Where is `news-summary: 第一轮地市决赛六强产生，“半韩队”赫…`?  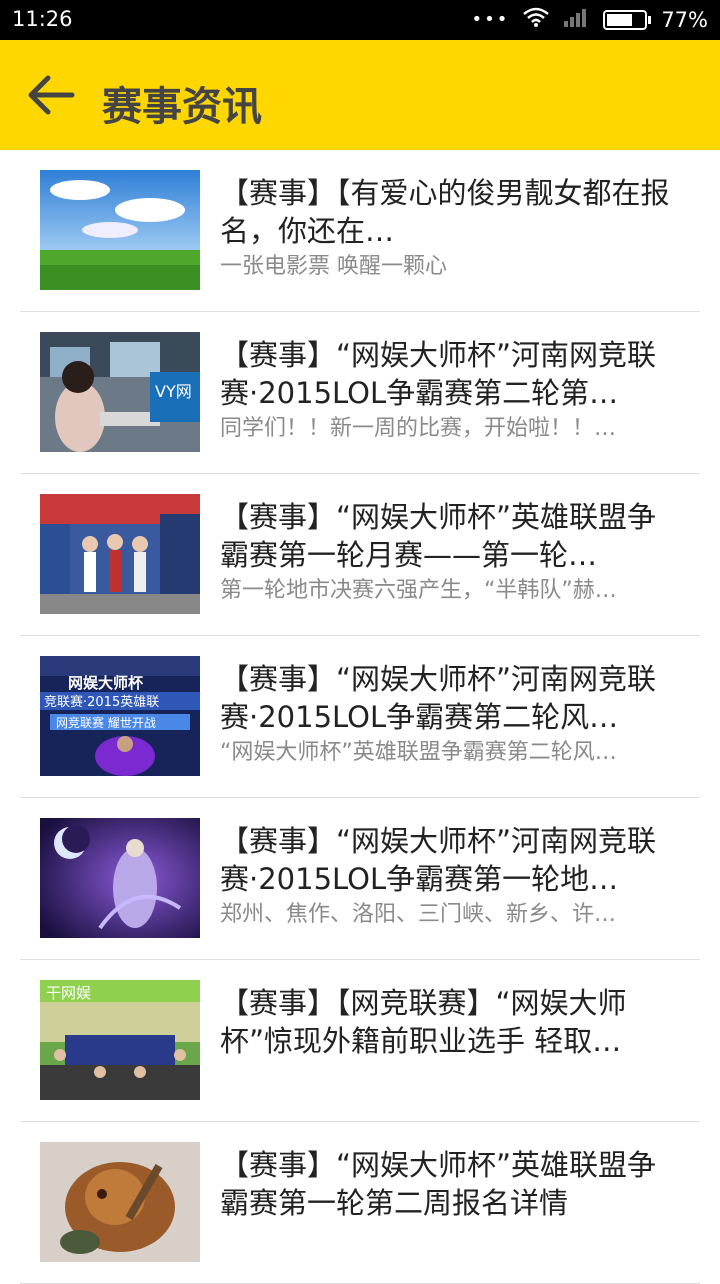 news-summary: 第一轮地市决赛六强产生，“半韩队”赫… is located at coordinates (418, 590).